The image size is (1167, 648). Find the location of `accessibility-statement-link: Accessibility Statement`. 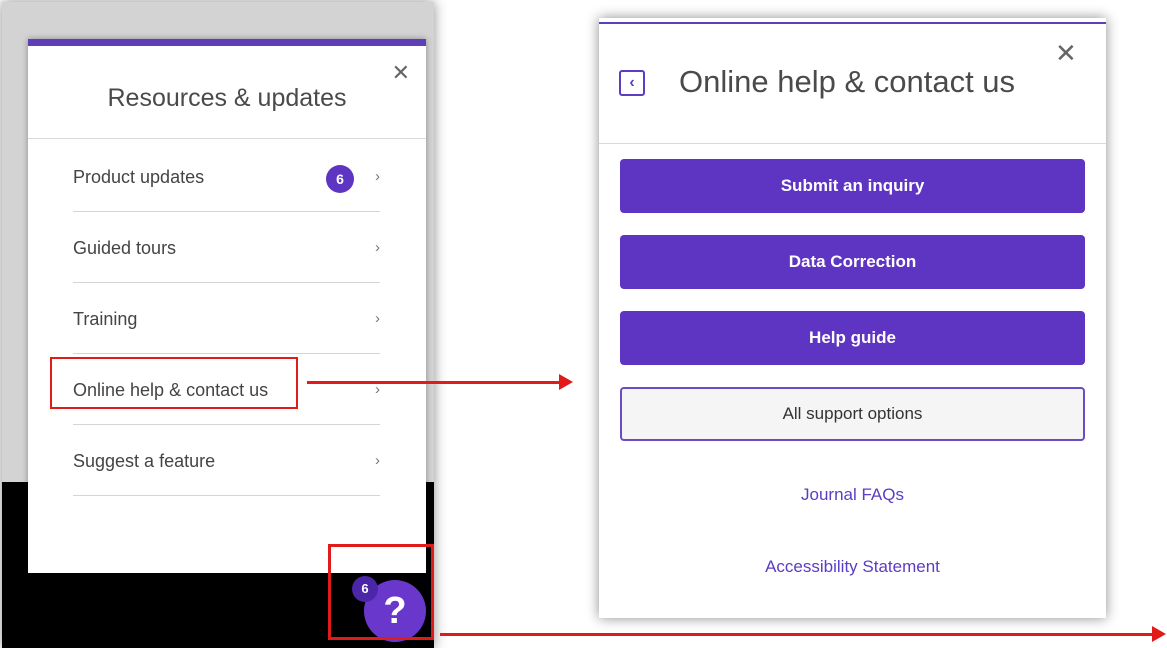

accessibility-statement-link: Accessibility Statement is located at coordinates (852, 567).